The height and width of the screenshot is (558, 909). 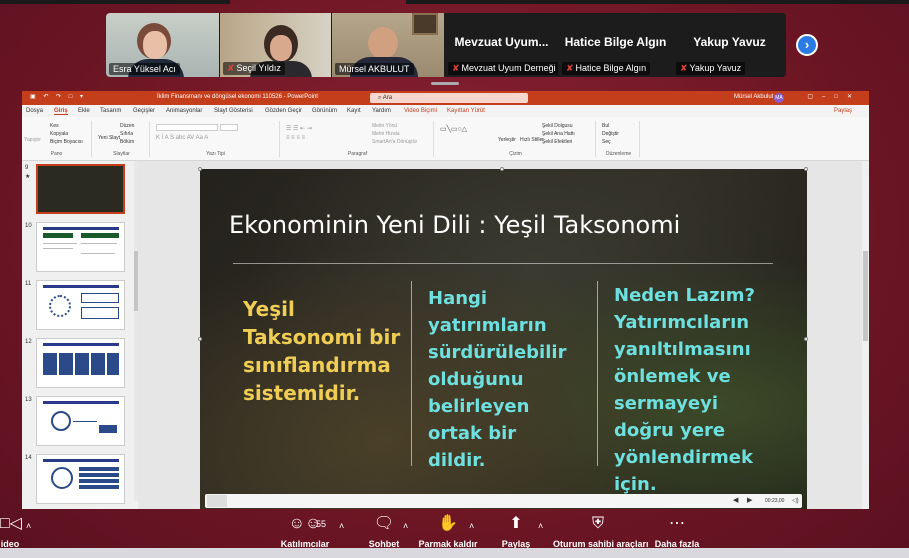 I want to click on participant-tile: Esra Yüksel Acı, so click(x=162, y=45).